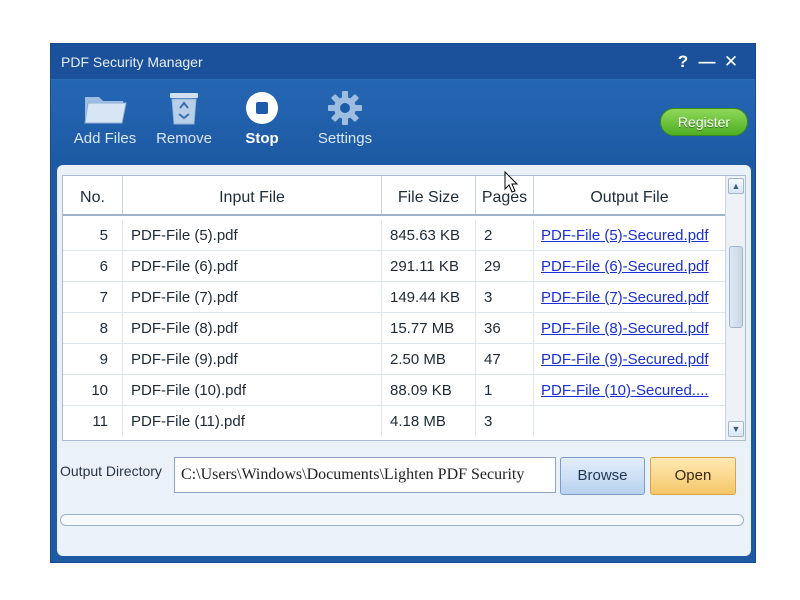 Image resolution: width=800 pixels, height=600 pixels. I want to click on cell-pages: 36, so click(505, 328).